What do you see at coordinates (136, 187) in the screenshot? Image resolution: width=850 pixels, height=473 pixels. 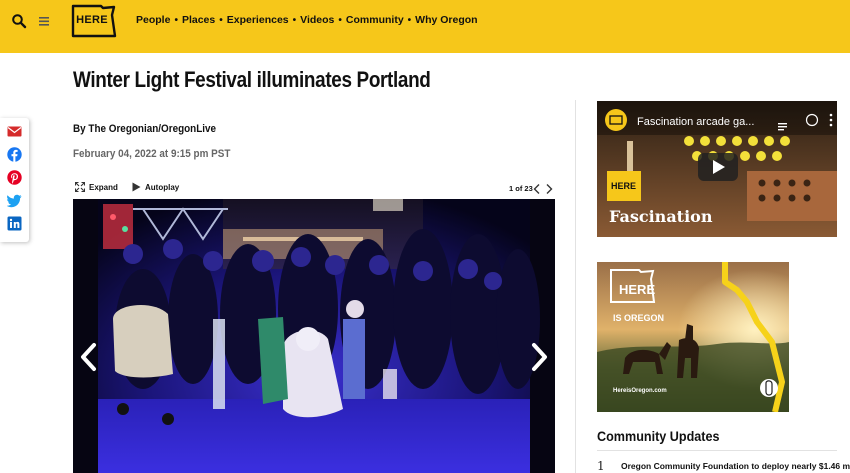 I see `play-icon` at bounding box center [136, 187].